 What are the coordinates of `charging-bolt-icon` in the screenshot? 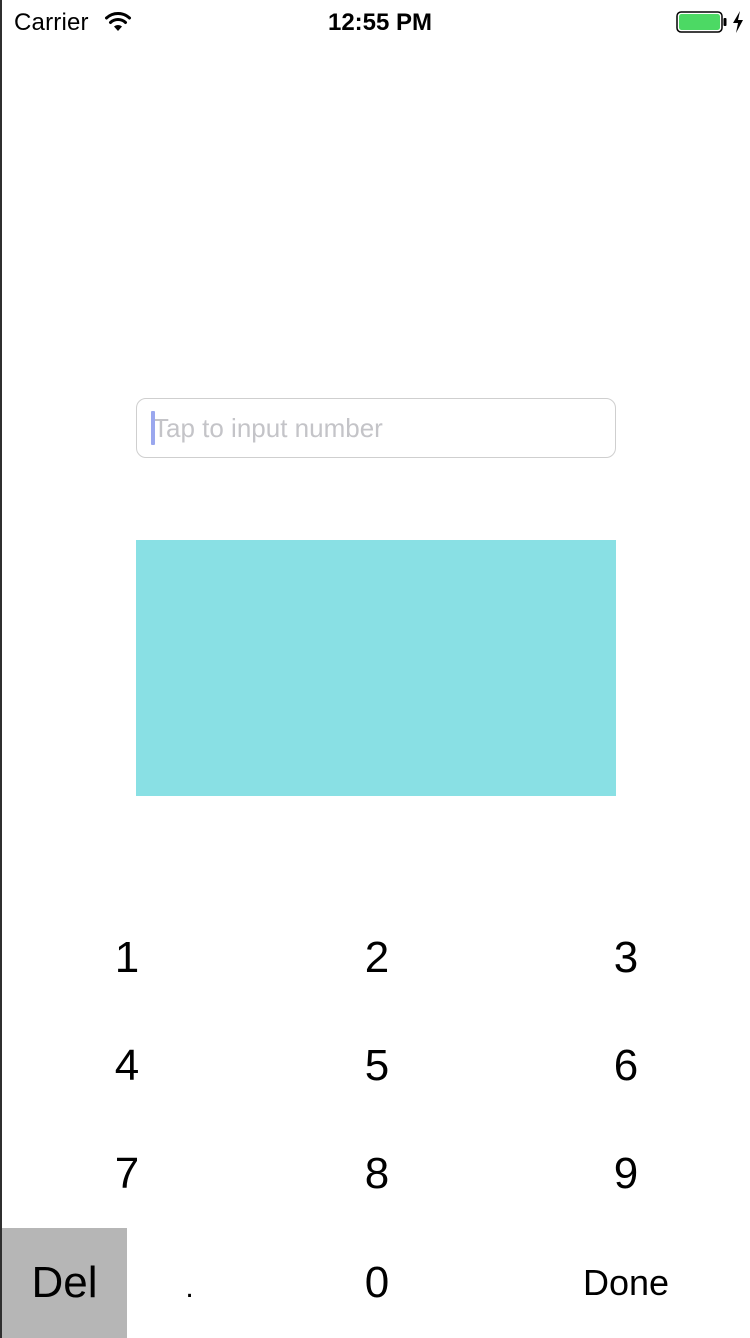 It's located at (738, 22).